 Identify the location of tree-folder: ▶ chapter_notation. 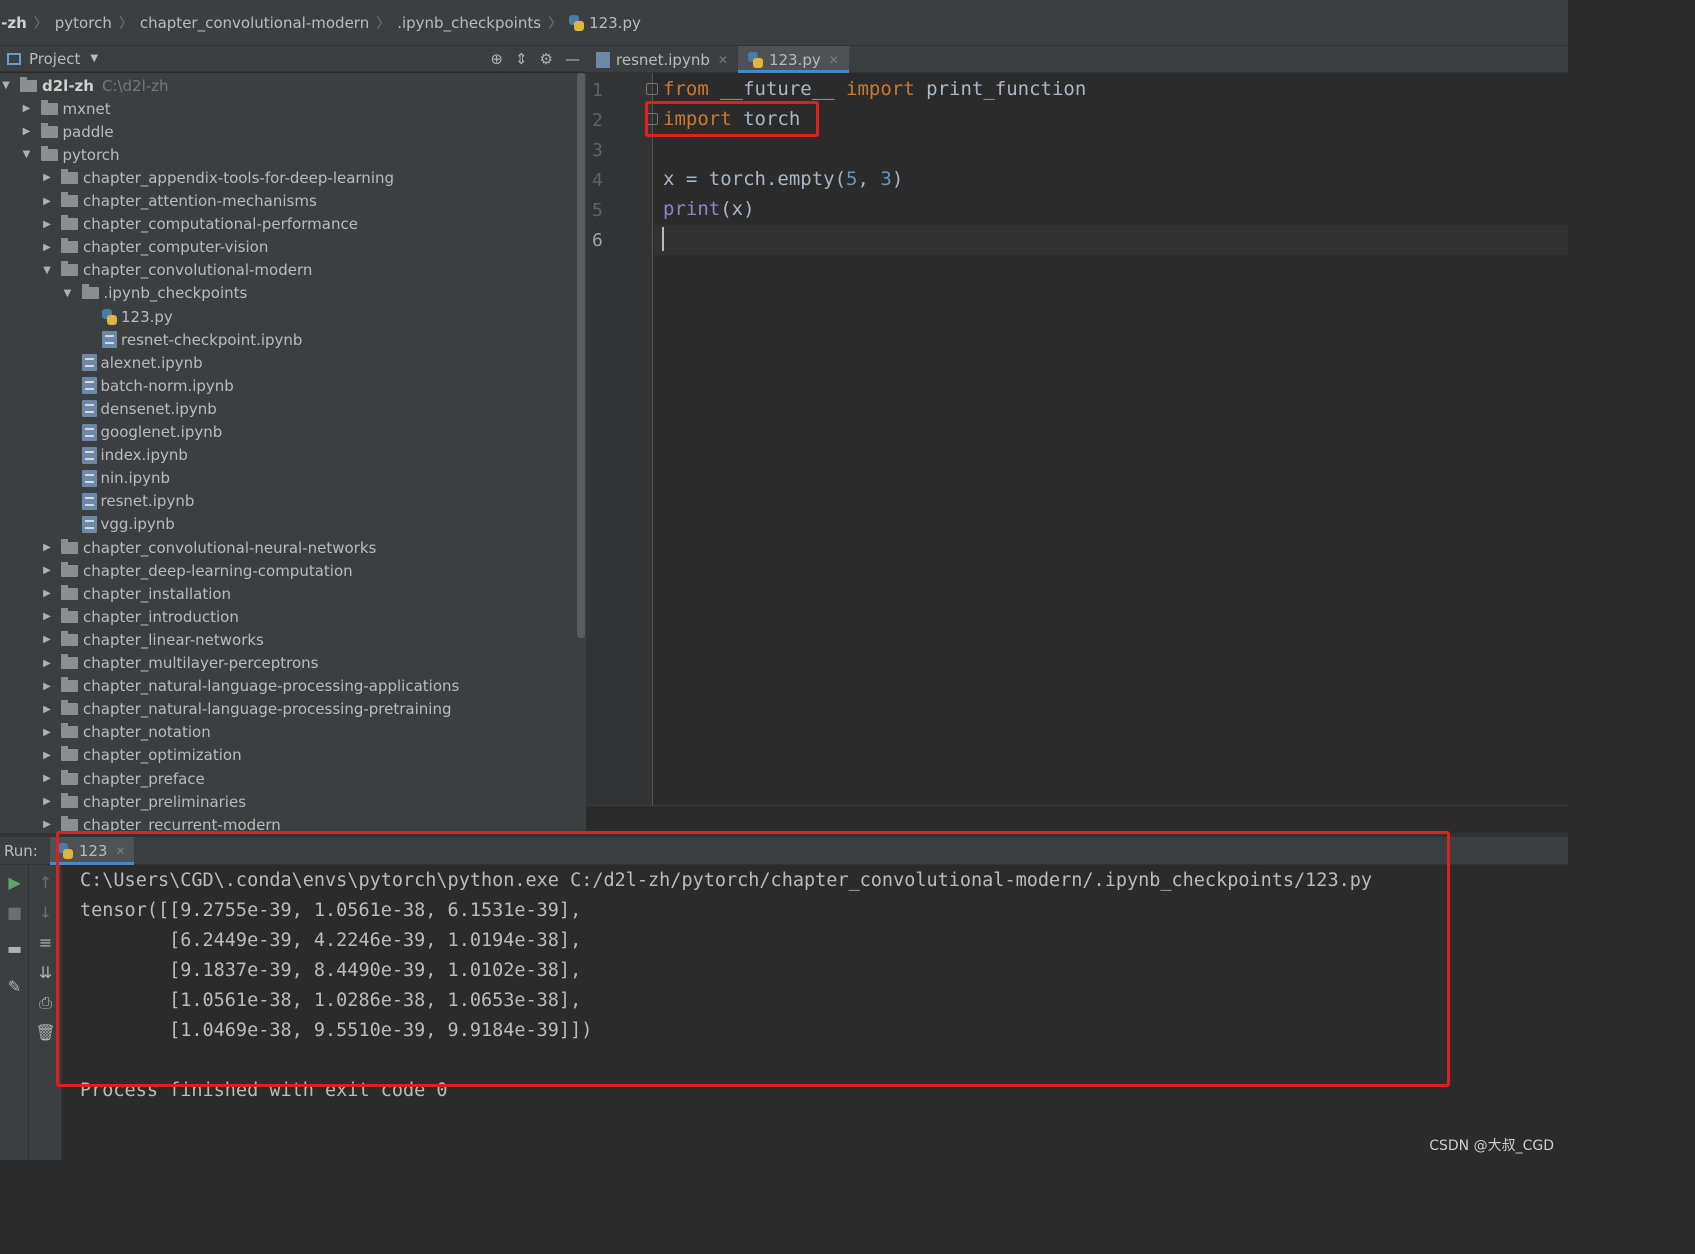
(126, 732).